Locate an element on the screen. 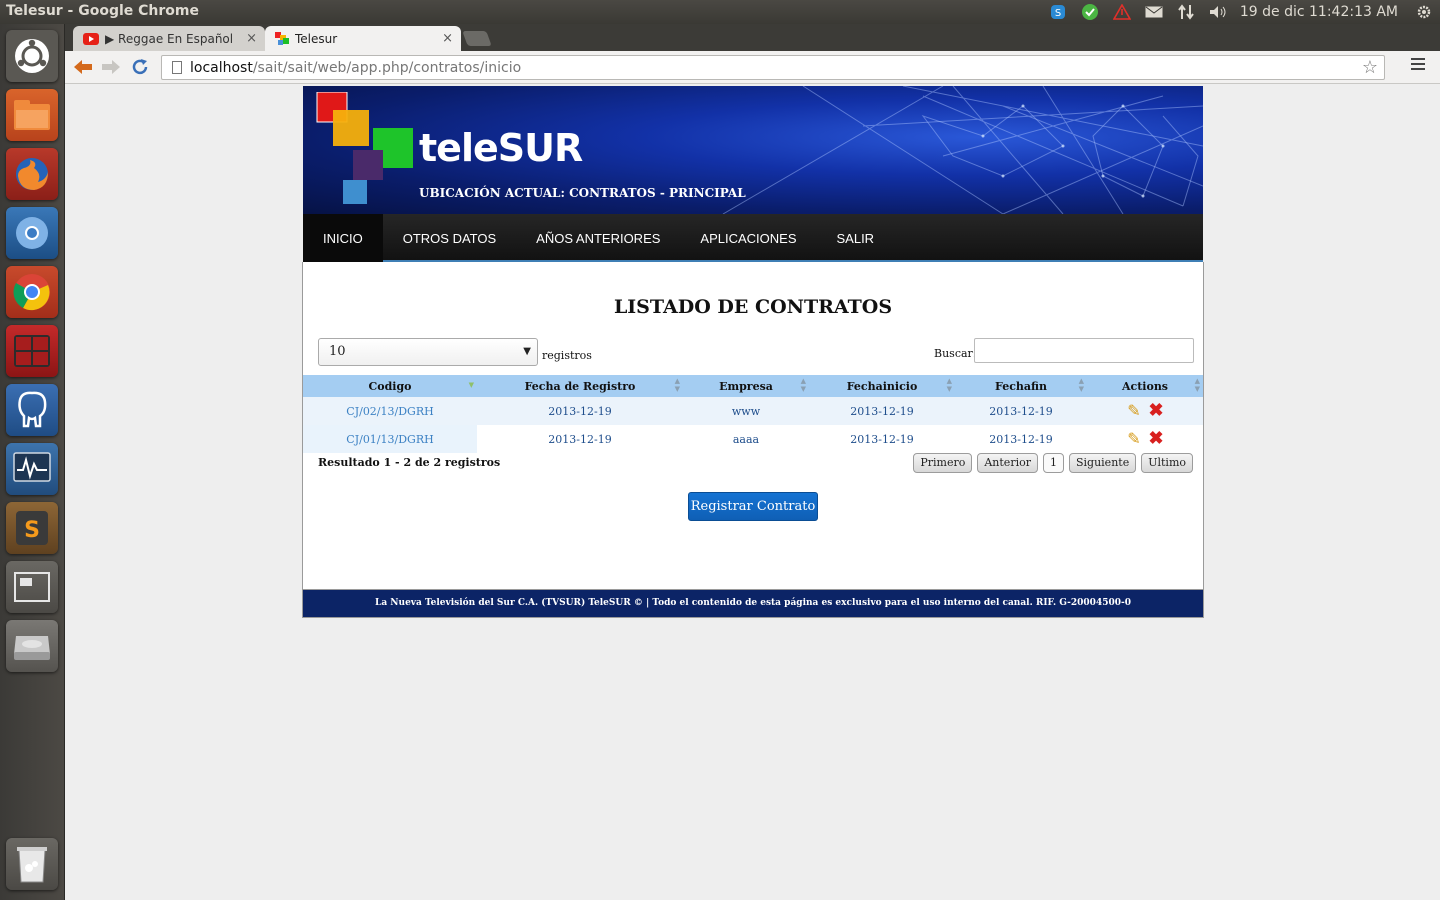 This screenshot has width=1440, height=900. cell-codigo-link: CJ/01/13/DGRH is located at coordinates (390, 439).